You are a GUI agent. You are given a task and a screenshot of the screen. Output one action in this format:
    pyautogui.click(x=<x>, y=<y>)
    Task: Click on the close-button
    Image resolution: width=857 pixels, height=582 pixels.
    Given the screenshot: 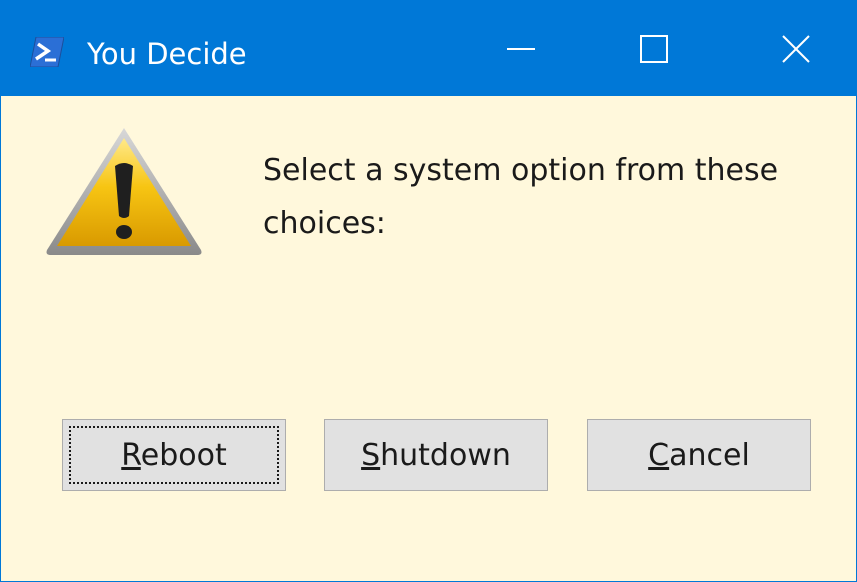 What is the action you would take?
    pyautogui.click(x=796, y=48)
    